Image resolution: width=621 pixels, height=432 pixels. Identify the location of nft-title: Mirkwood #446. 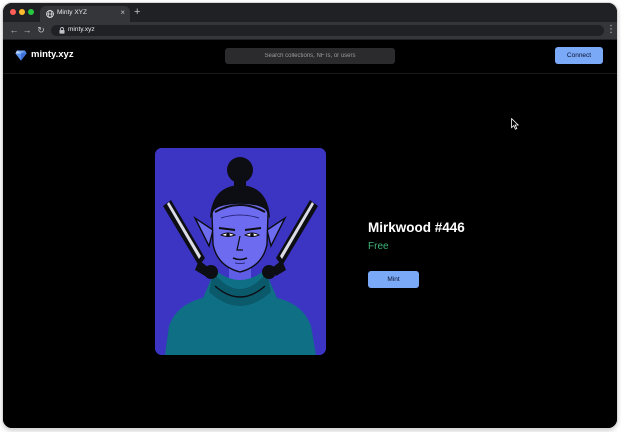
(416, 227).